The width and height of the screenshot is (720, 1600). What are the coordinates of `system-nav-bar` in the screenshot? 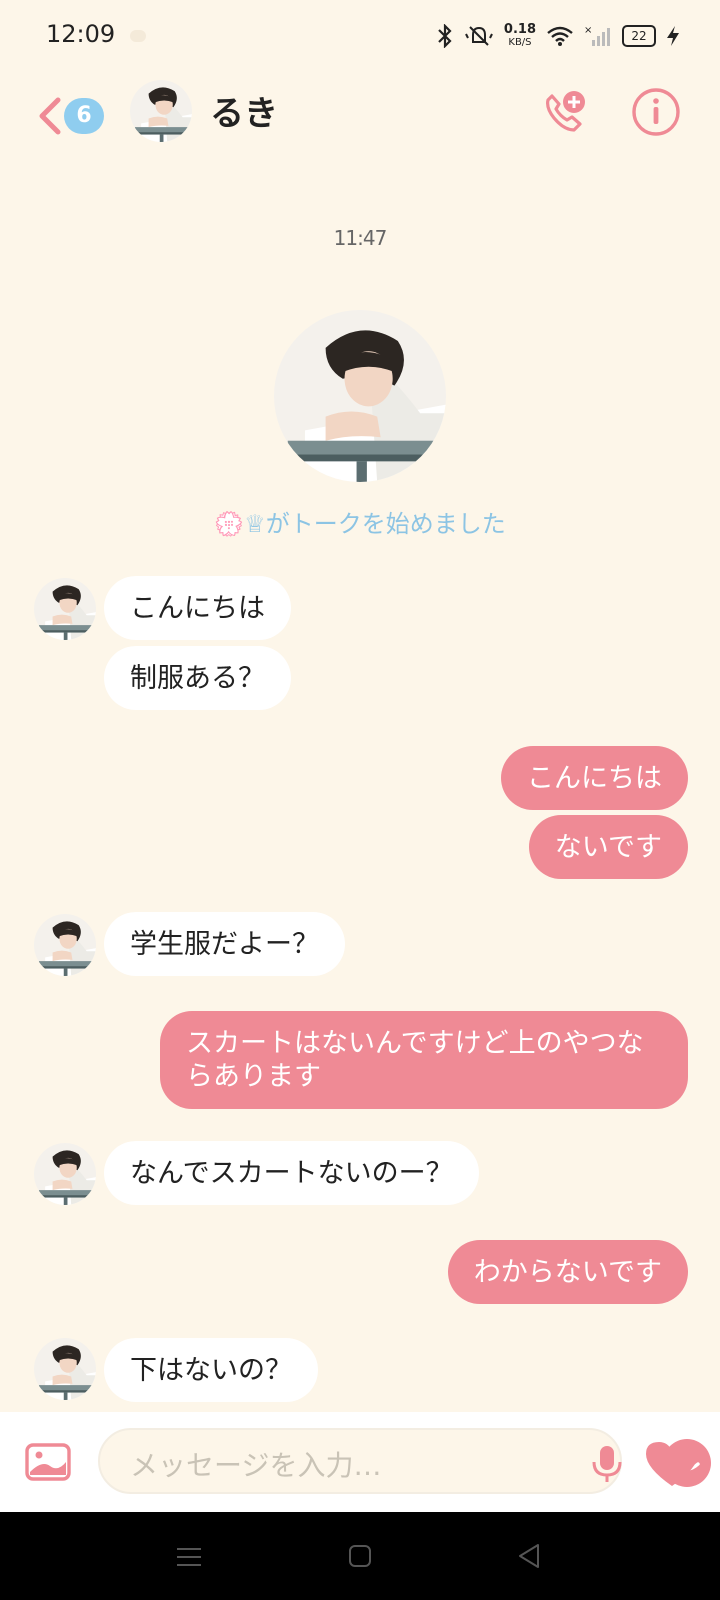 It's located at (360, 1556).